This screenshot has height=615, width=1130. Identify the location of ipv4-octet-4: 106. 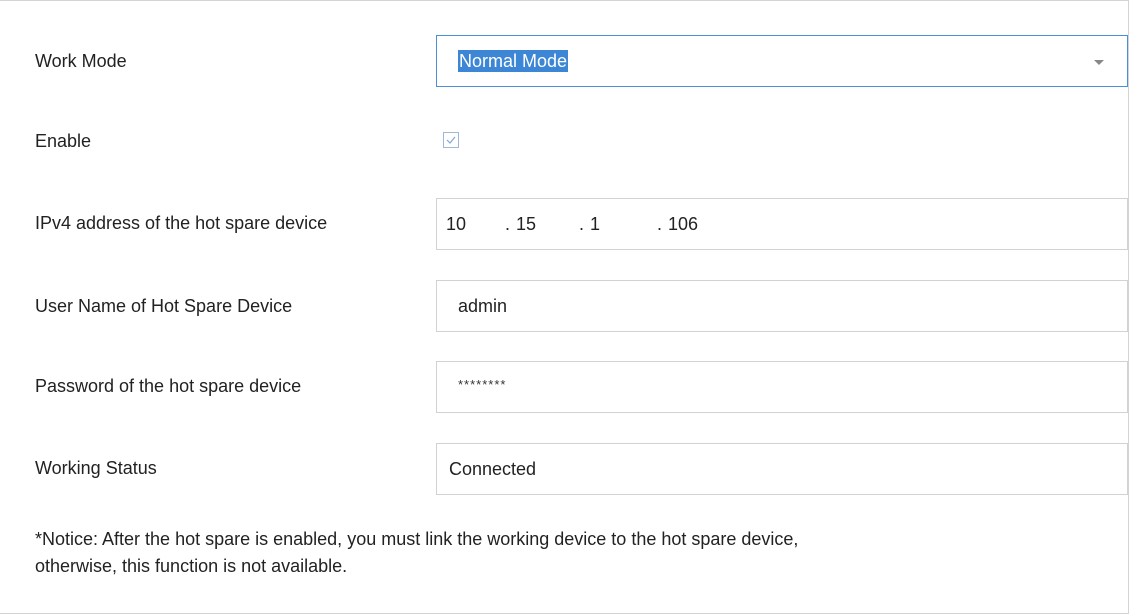
(683, 224).